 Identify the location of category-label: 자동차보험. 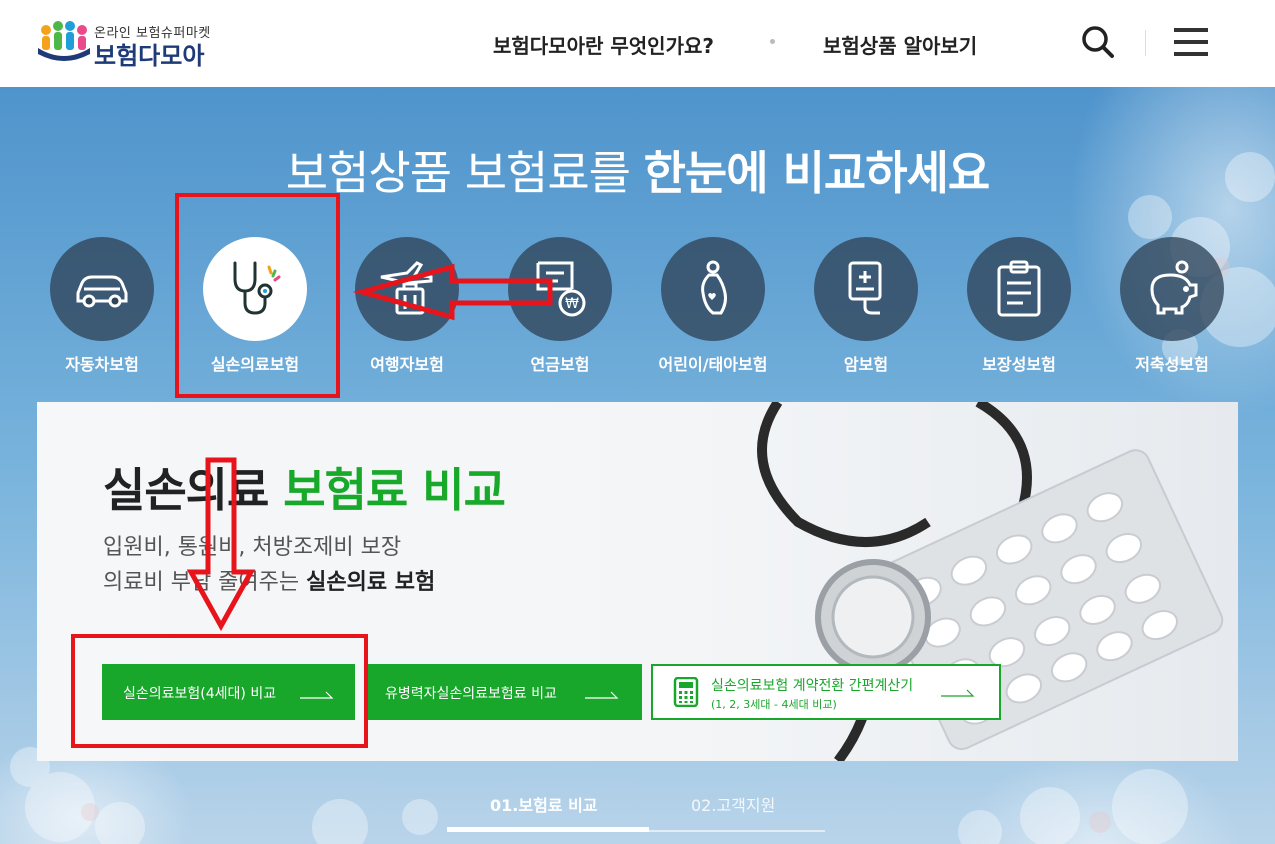
(102, 364).